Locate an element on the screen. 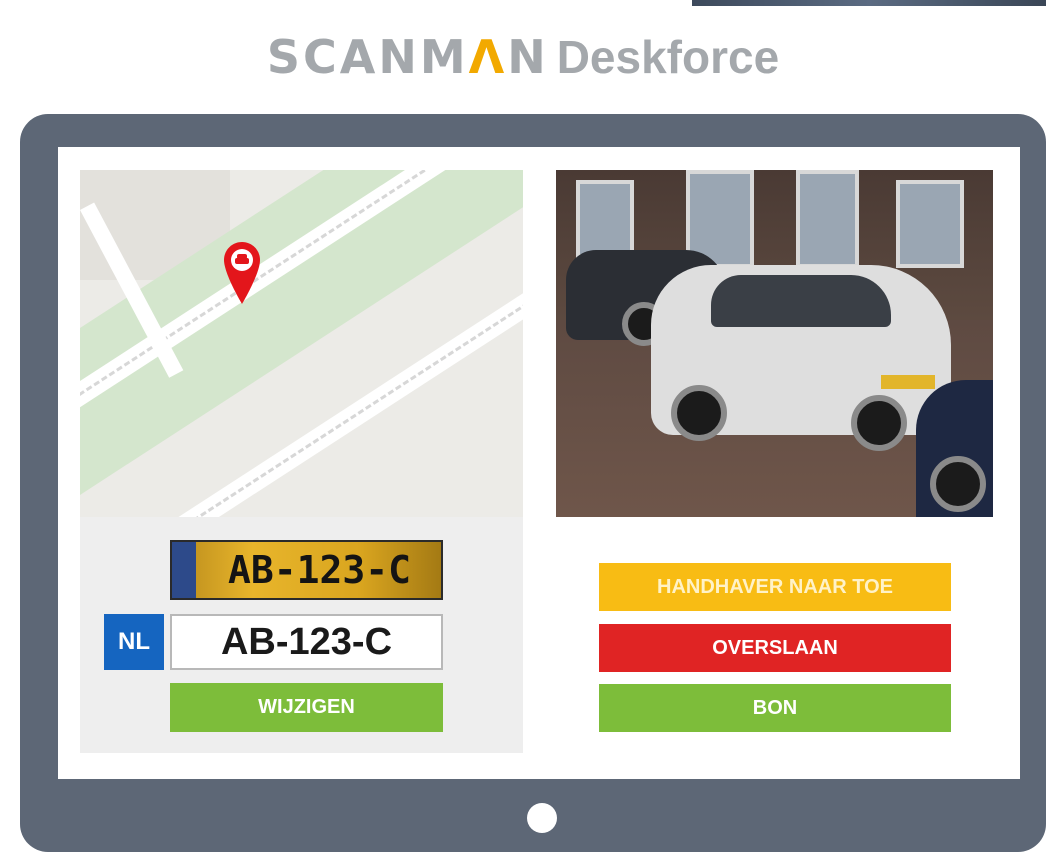  license-plate-panel: AB-123-C NL AB-123-C WIJZIGEN is located at coordinates (301, 635).